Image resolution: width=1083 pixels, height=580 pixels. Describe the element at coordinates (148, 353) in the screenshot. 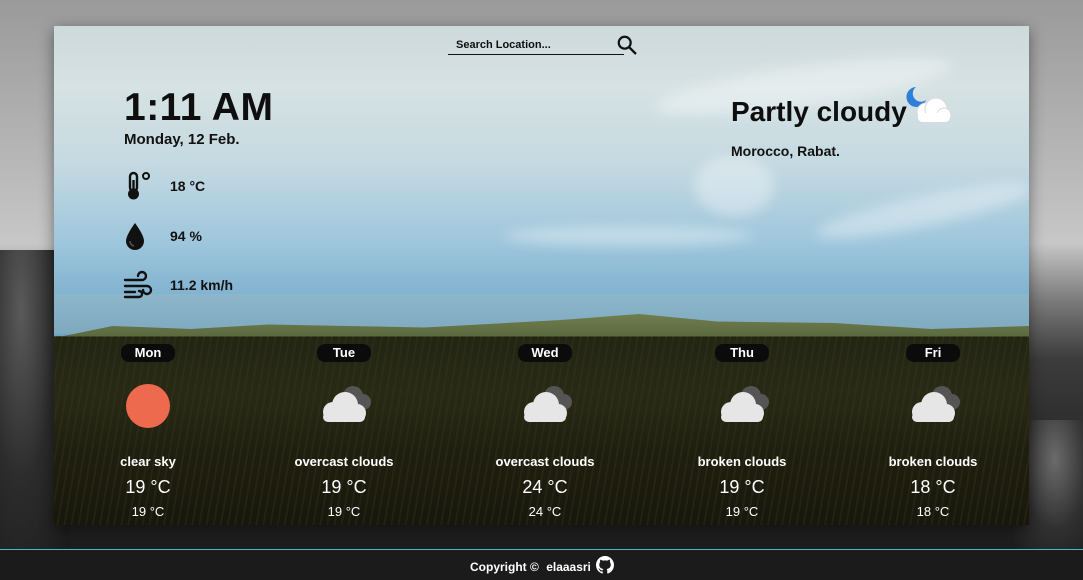

I see `forecast-day-label: Mon` at that location.